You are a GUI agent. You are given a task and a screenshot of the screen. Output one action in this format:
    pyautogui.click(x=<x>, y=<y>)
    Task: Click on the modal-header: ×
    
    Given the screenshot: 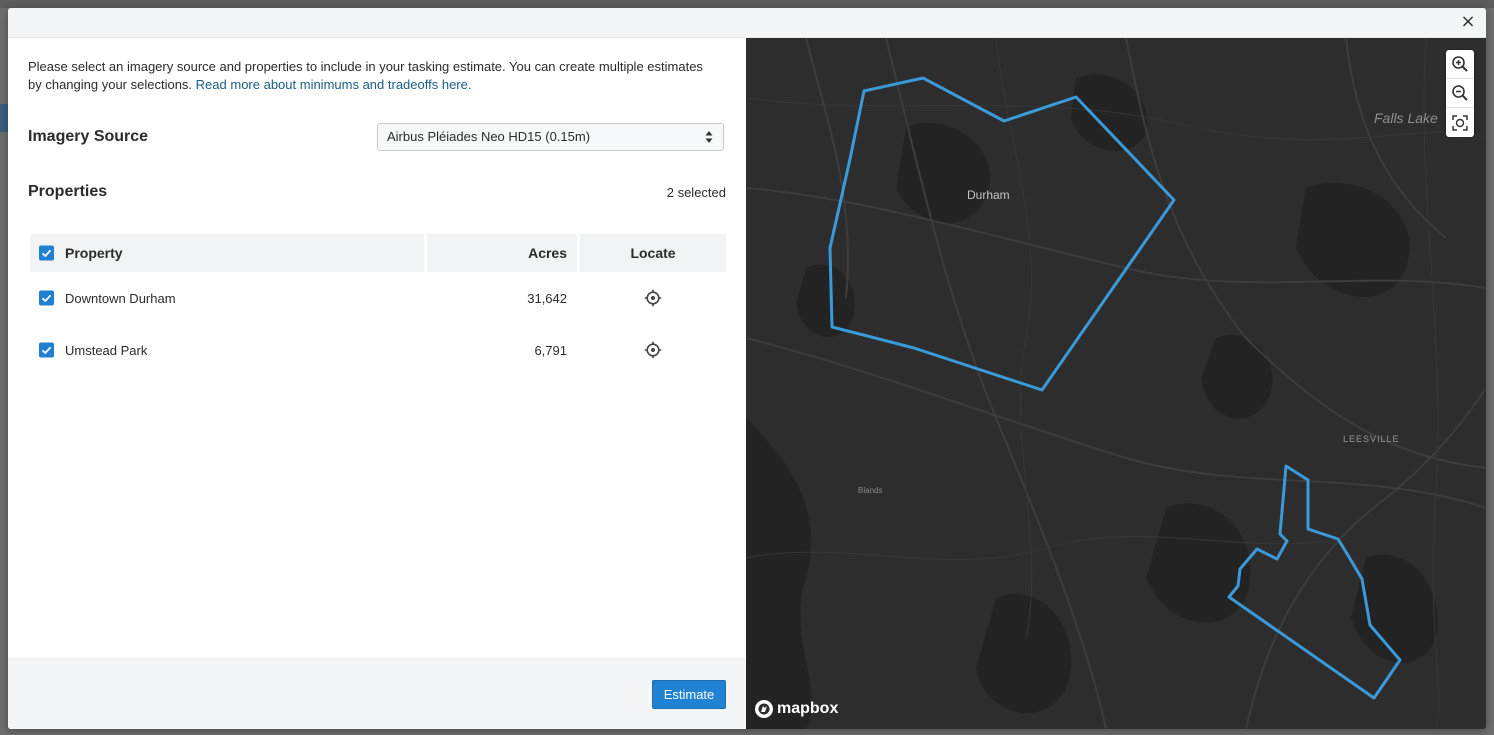 What is the action you would take?
    pyautogui.click(x=747, y=23)
    